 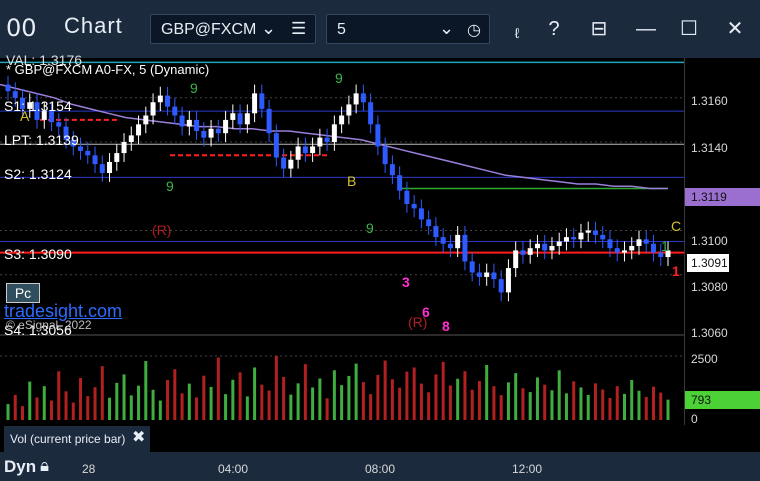 I want to click on mode-label: Dyn, so click(x=20, y=467).